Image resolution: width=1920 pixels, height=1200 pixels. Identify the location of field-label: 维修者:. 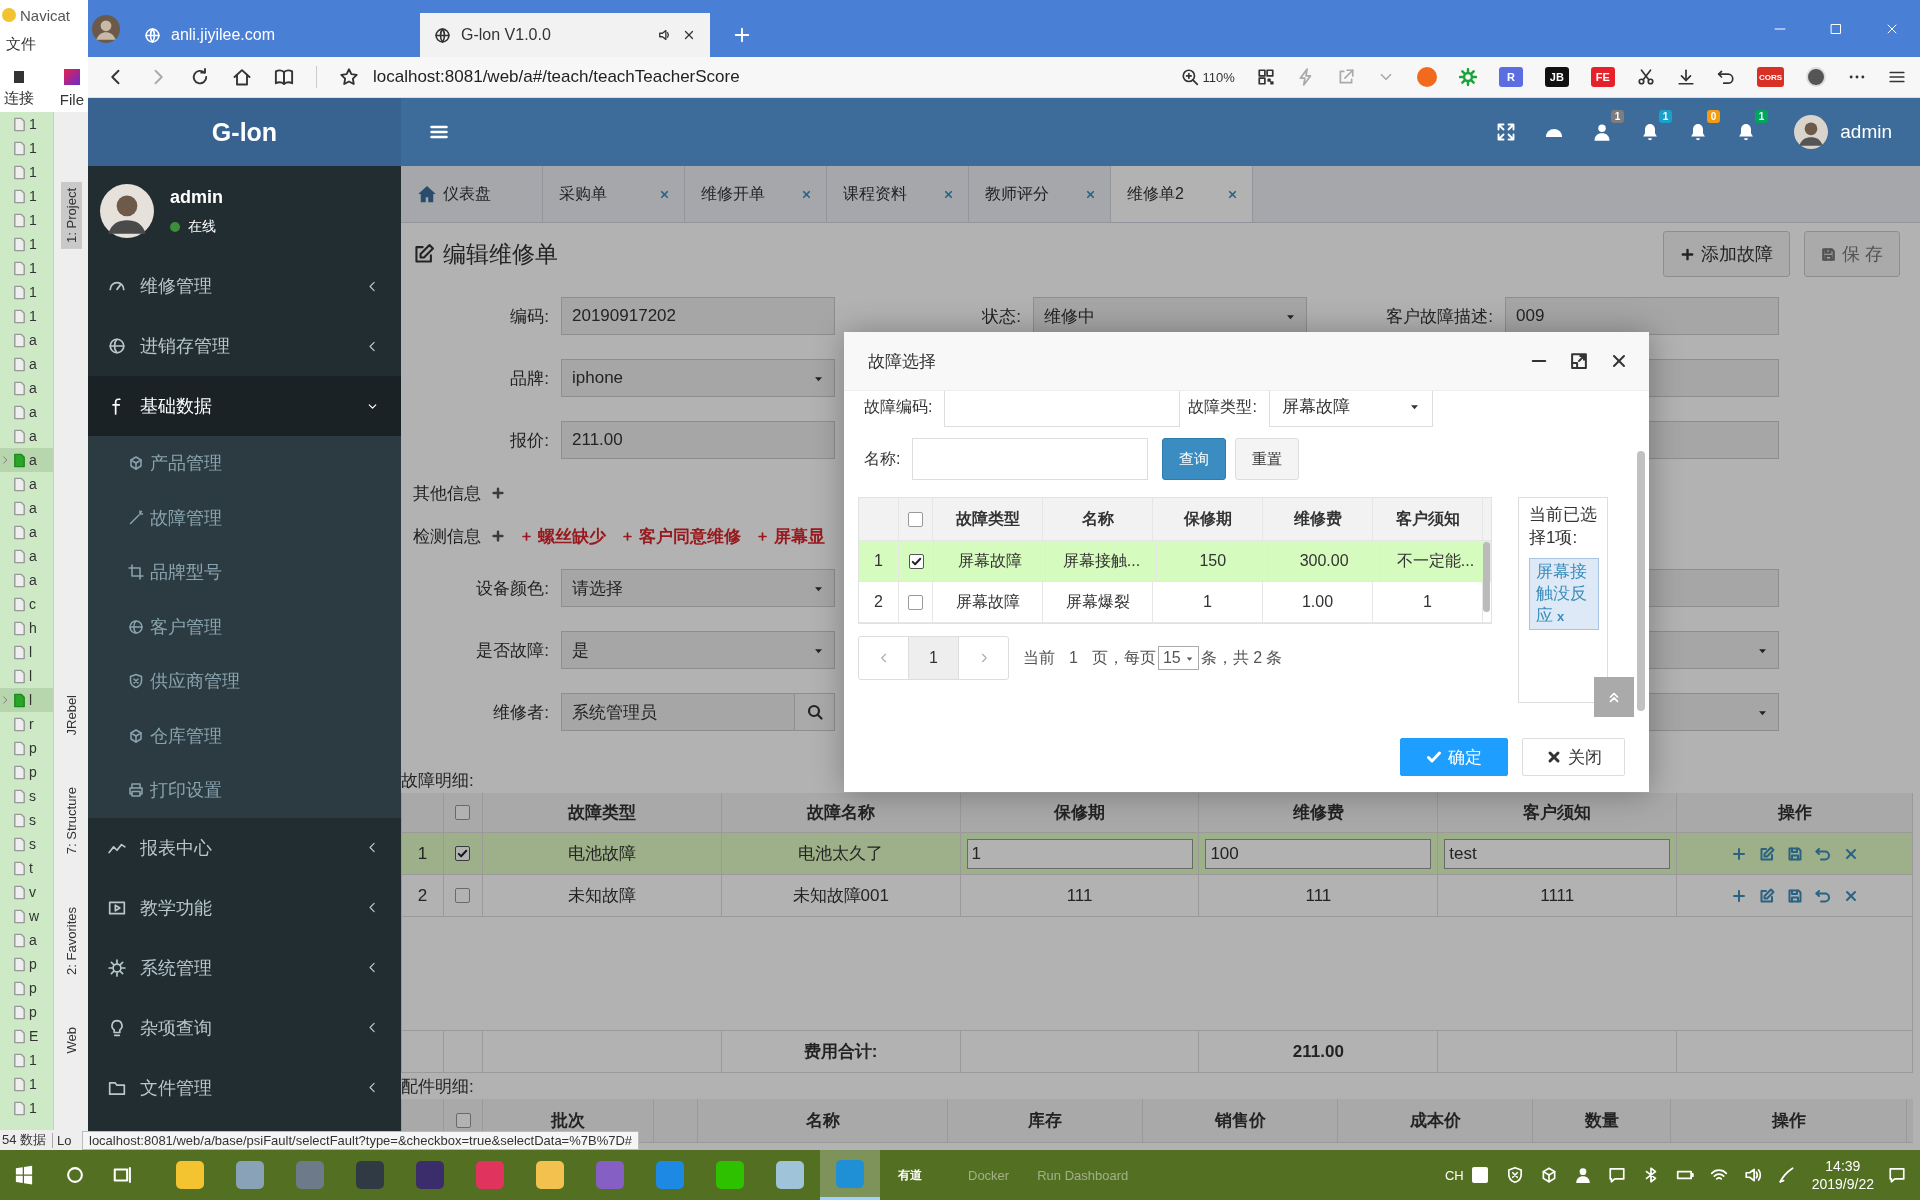
(521, 712).